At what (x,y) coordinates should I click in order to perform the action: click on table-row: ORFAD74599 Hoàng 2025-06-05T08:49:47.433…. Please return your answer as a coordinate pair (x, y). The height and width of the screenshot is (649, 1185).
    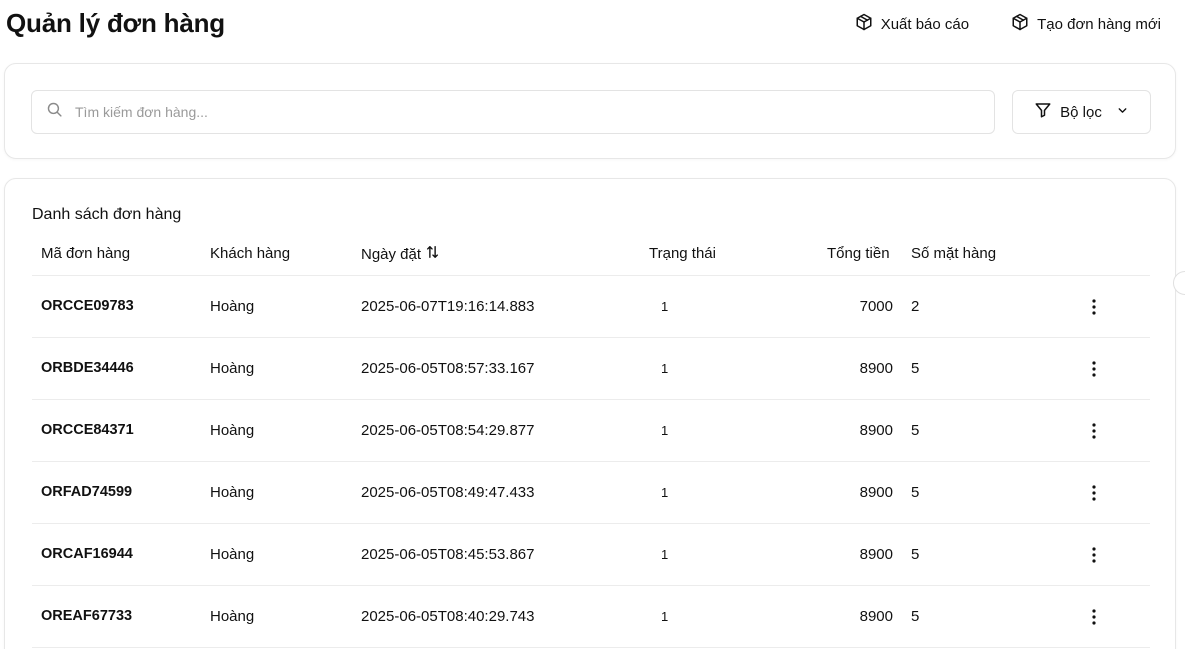
    Looking at the image, I should click on (591, 493).